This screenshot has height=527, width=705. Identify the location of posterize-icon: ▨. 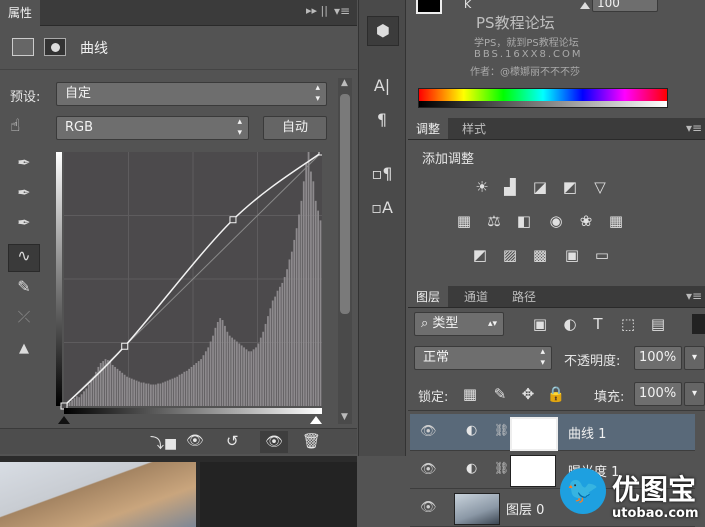
(510, 255).